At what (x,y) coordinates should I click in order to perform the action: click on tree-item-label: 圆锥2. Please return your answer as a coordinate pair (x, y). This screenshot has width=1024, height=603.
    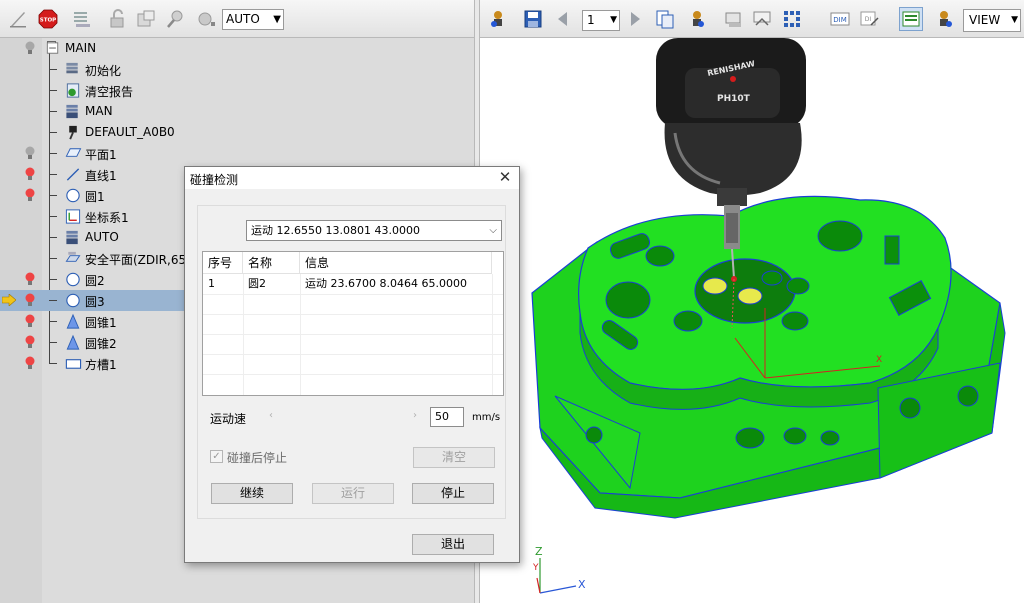
    Looking at the image, I should click on (101, 344).